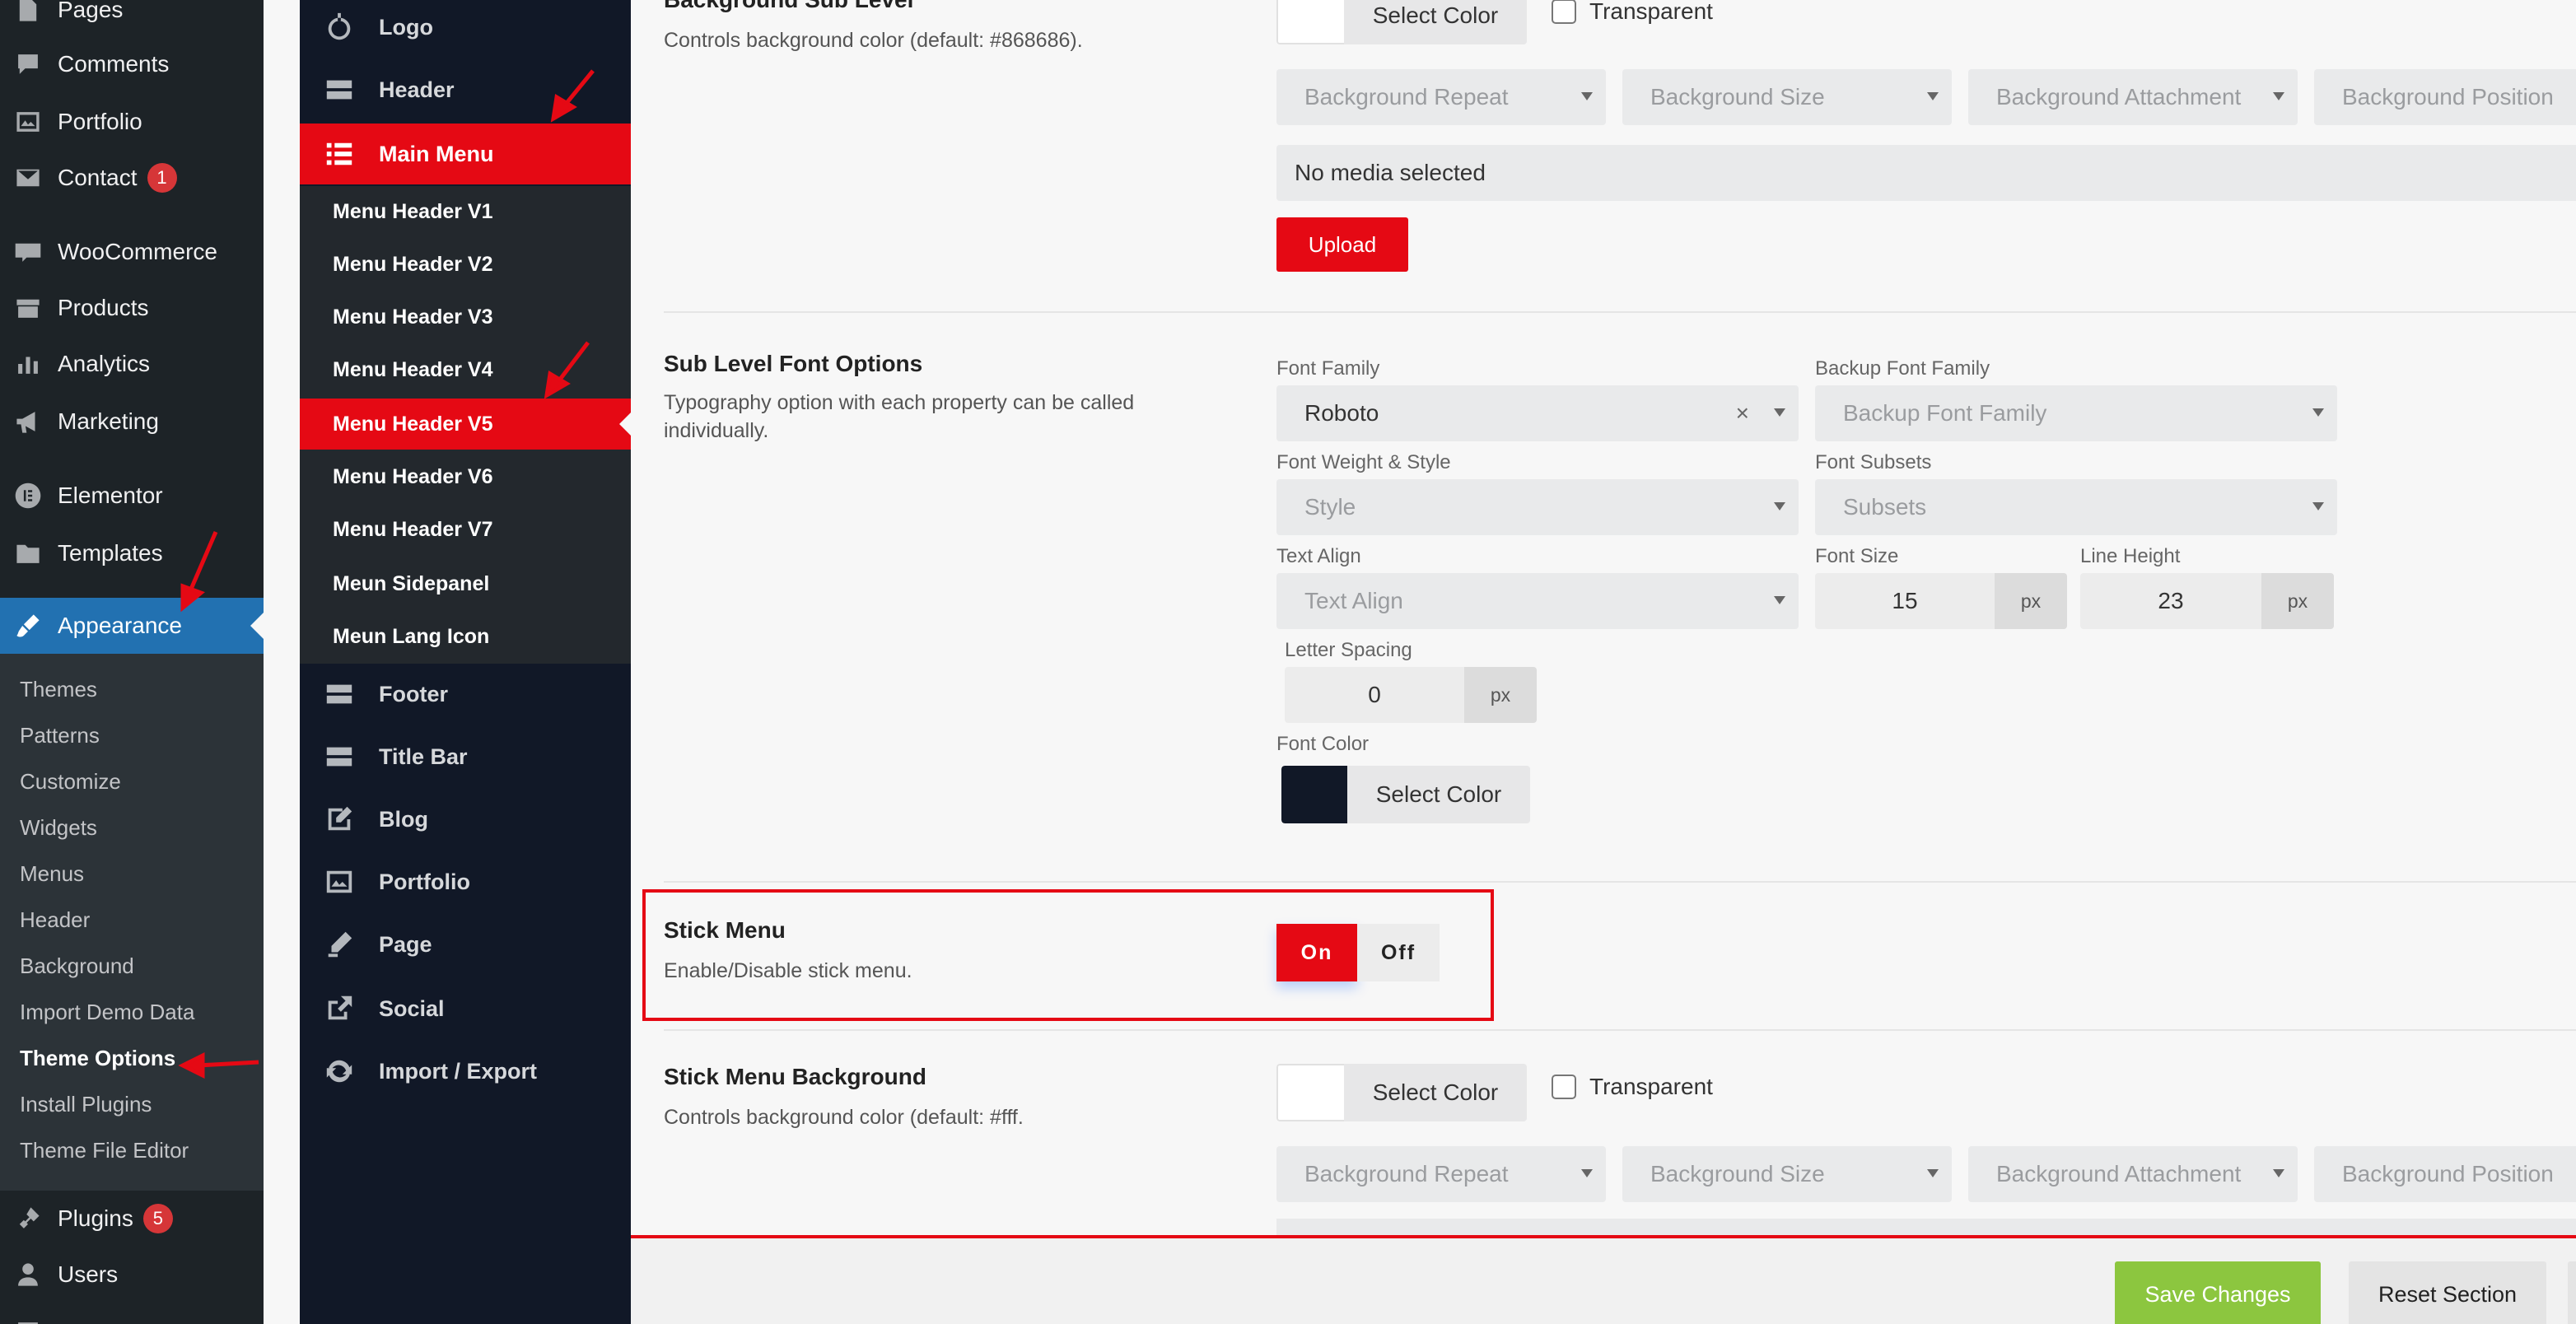 The height and width of the screenshot is (1324, 2576). What do you see at coordinates (132, 16) in the screenshot?
I see `wp-menu-pages: Pages` at bounding box center [132, 16].